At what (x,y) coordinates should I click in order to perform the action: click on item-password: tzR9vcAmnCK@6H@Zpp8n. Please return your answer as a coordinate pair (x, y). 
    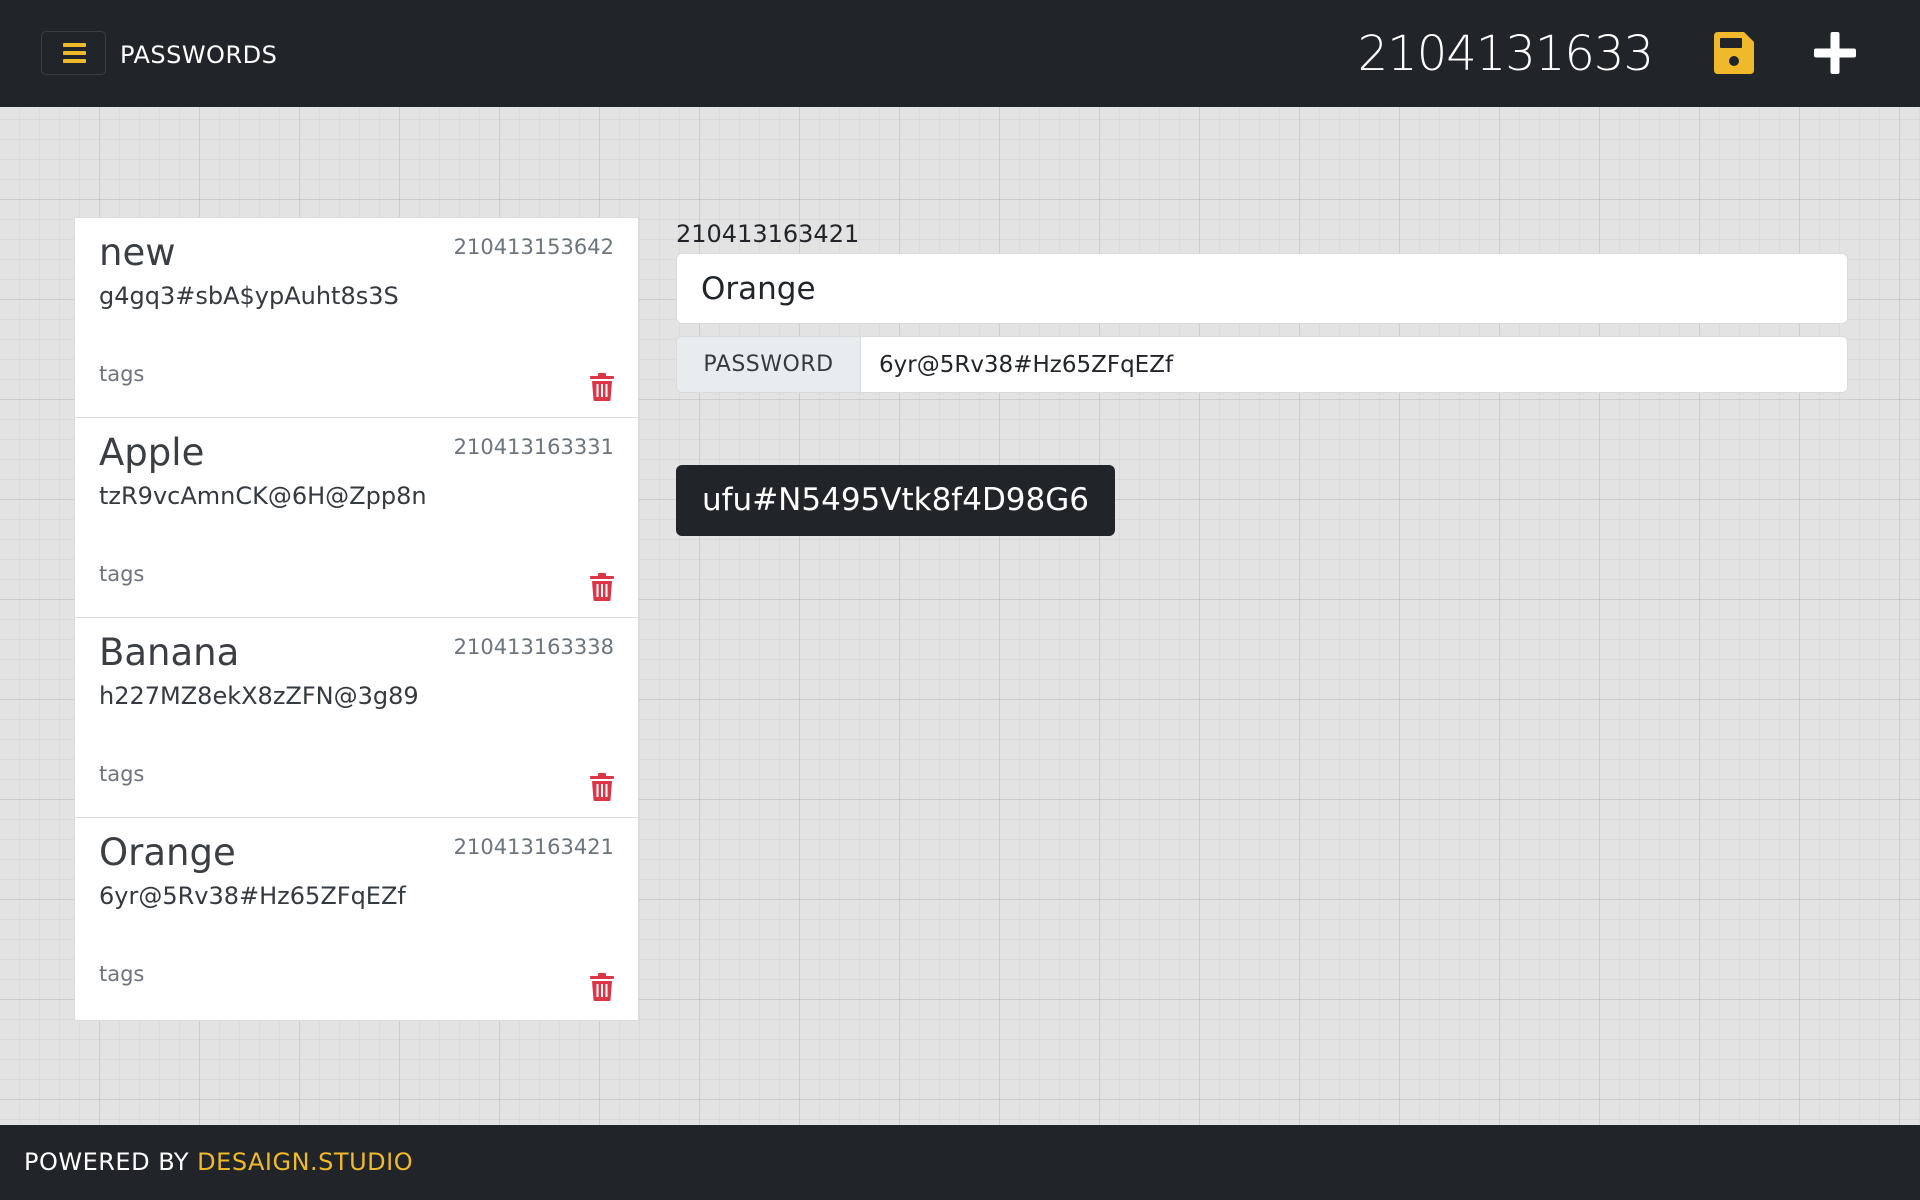
    Looking at the image, I should click on (263, 496).